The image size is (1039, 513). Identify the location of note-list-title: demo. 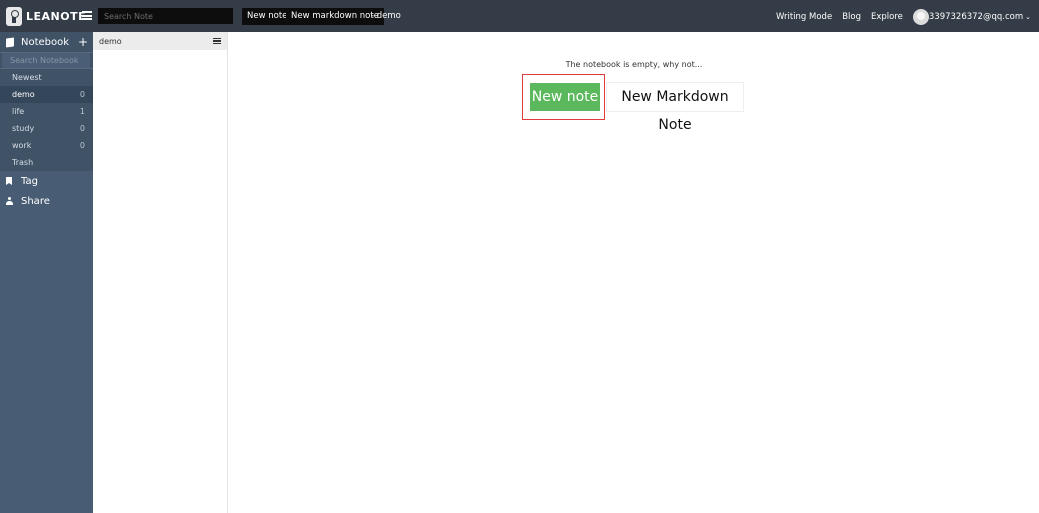
(110, 41).